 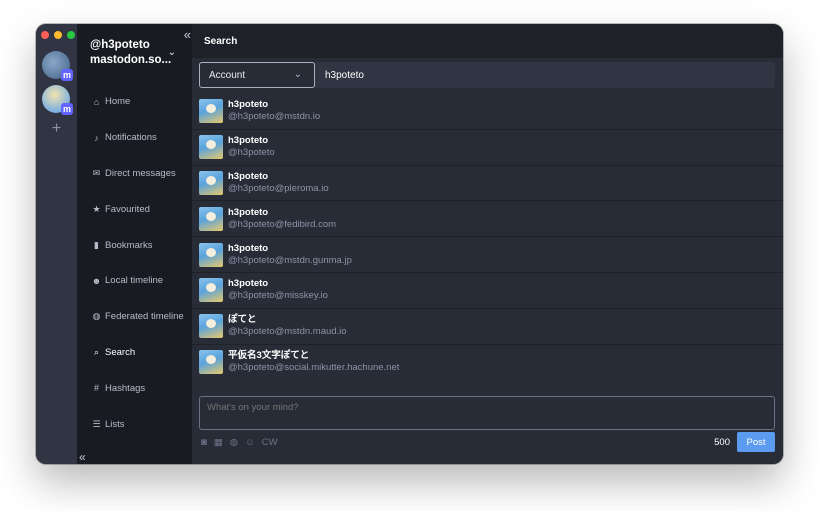 I want to click on compose-toolbar: ◙ ▦ ◍ ☺ CW 500 Post, so click(x=488, y=442).